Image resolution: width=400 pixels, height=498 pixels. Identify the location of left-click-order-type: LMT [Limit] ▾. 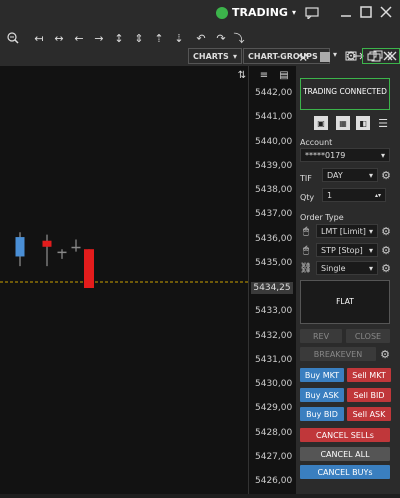
(347, 231).